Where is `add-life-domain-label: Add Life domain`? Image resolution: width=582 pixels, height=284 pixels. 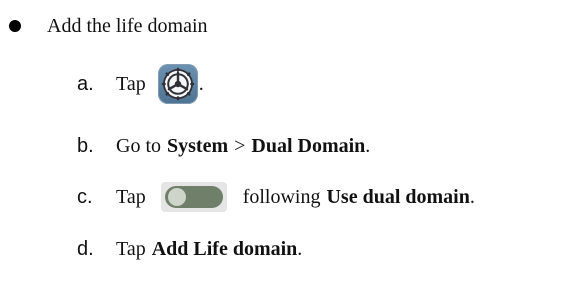 add-life-domain-label: Add Life domain is located at coordinates (224, 248).